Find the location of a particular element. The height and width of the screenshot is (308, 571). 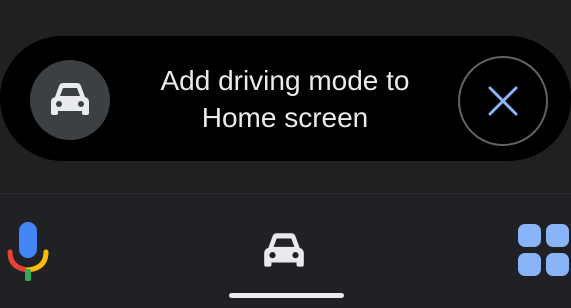

apps-grid-icon is located at coordinates (543, 250).